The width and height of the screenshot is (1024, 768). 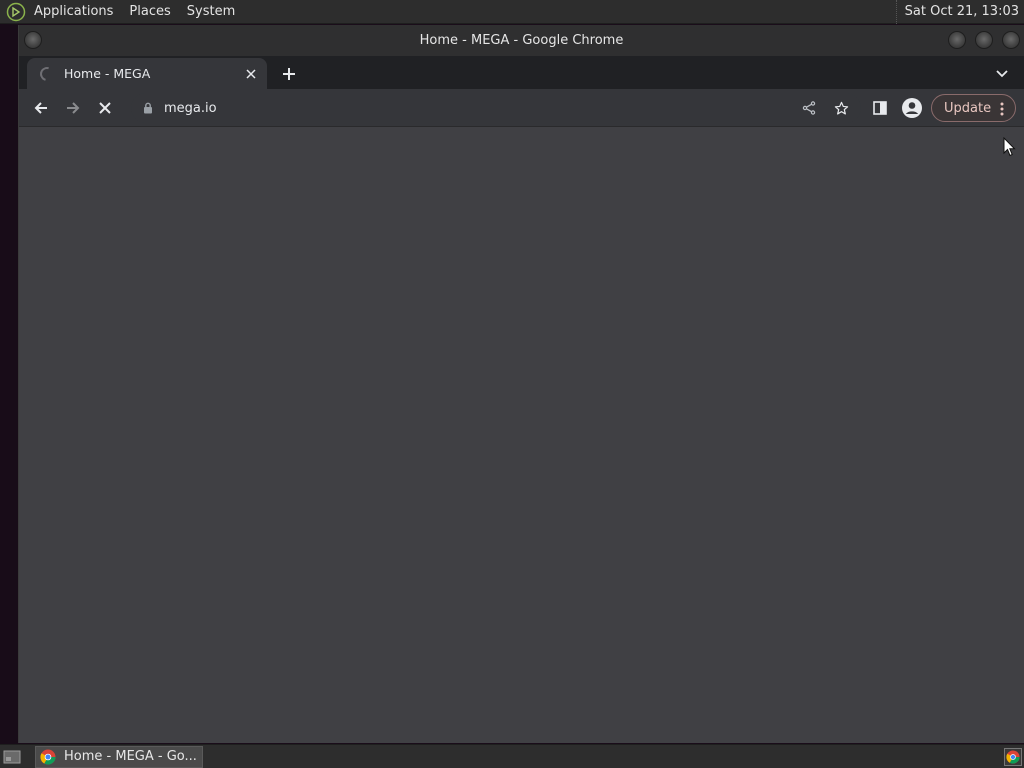 What do you see at coordinates (521, 72) in the screenshot?
I see `tab-strip: Home - MEGA` at bounding box center [521, 72].